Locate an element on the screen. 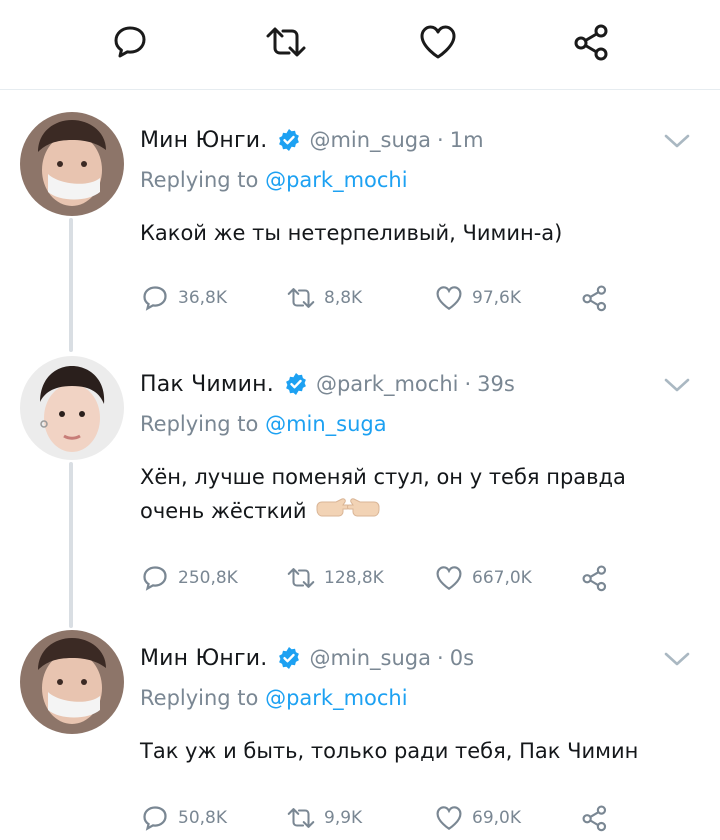 This screenshot has width=720, height=840. tweet-actions: 250,8K 128,8K 667,0K is located at coordinates (390, 578).